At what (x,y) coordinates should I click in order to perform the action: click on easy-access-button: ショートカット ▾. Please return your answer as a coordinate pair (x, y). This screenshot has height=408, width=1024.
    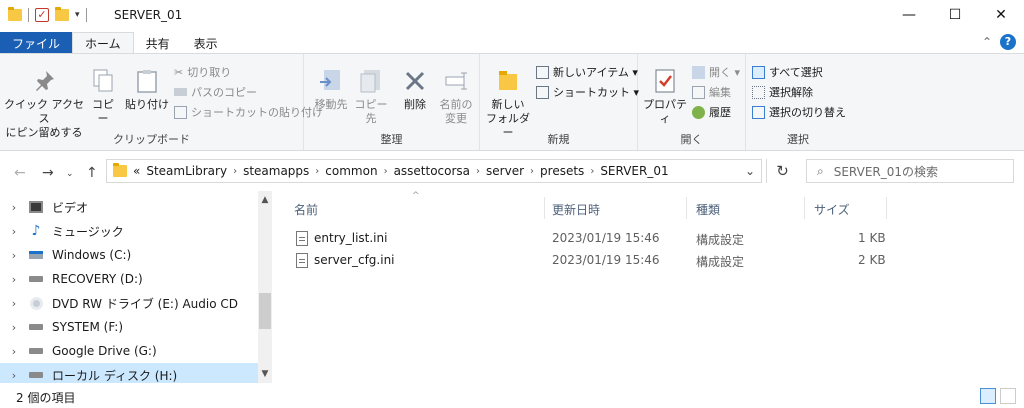
    Looking at the image, I should click on (587, 92).